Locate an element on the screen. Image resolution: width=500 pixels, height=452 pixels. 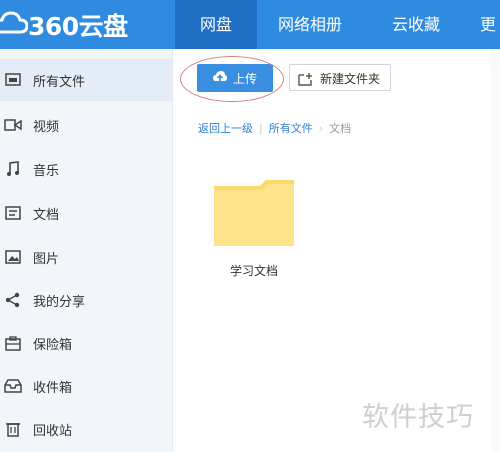
breadcrumb-current: 文档 is located at coordinates (340, 128).